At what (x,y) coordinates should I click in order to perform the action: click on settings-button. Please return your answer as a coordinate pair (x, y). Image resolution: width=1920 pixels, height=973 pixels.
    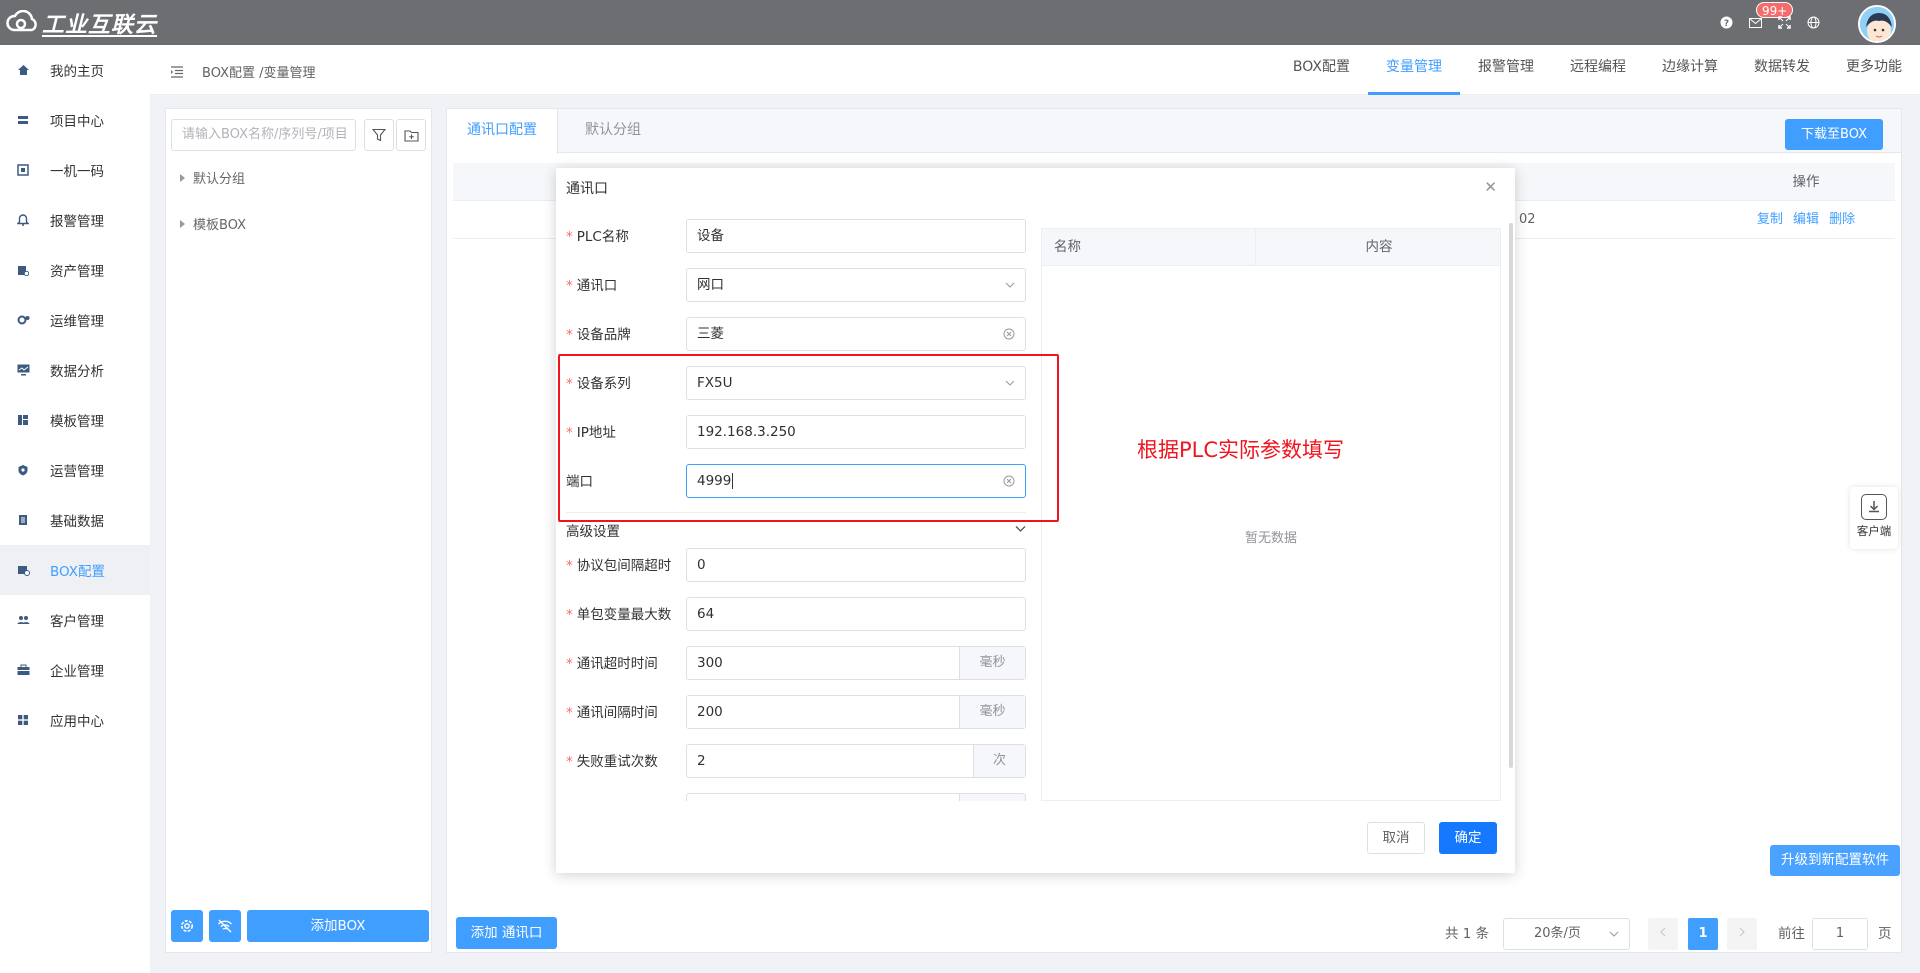
    Looking at the image, I should click on (187, 926).